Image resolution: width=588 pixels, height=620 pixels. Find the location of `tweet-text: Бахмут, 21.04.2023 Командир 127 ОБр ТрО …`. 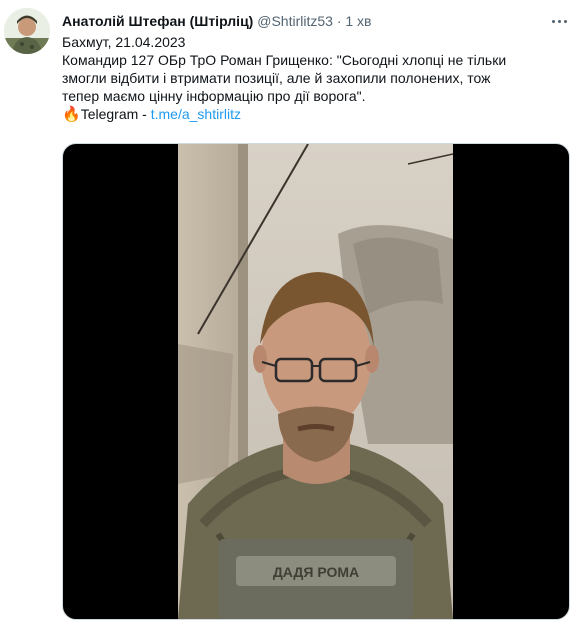

tweet-text: Бахмут, 21.04.2023 Командир 127 ОБр ТрО … is located at coordinates (317, 78).